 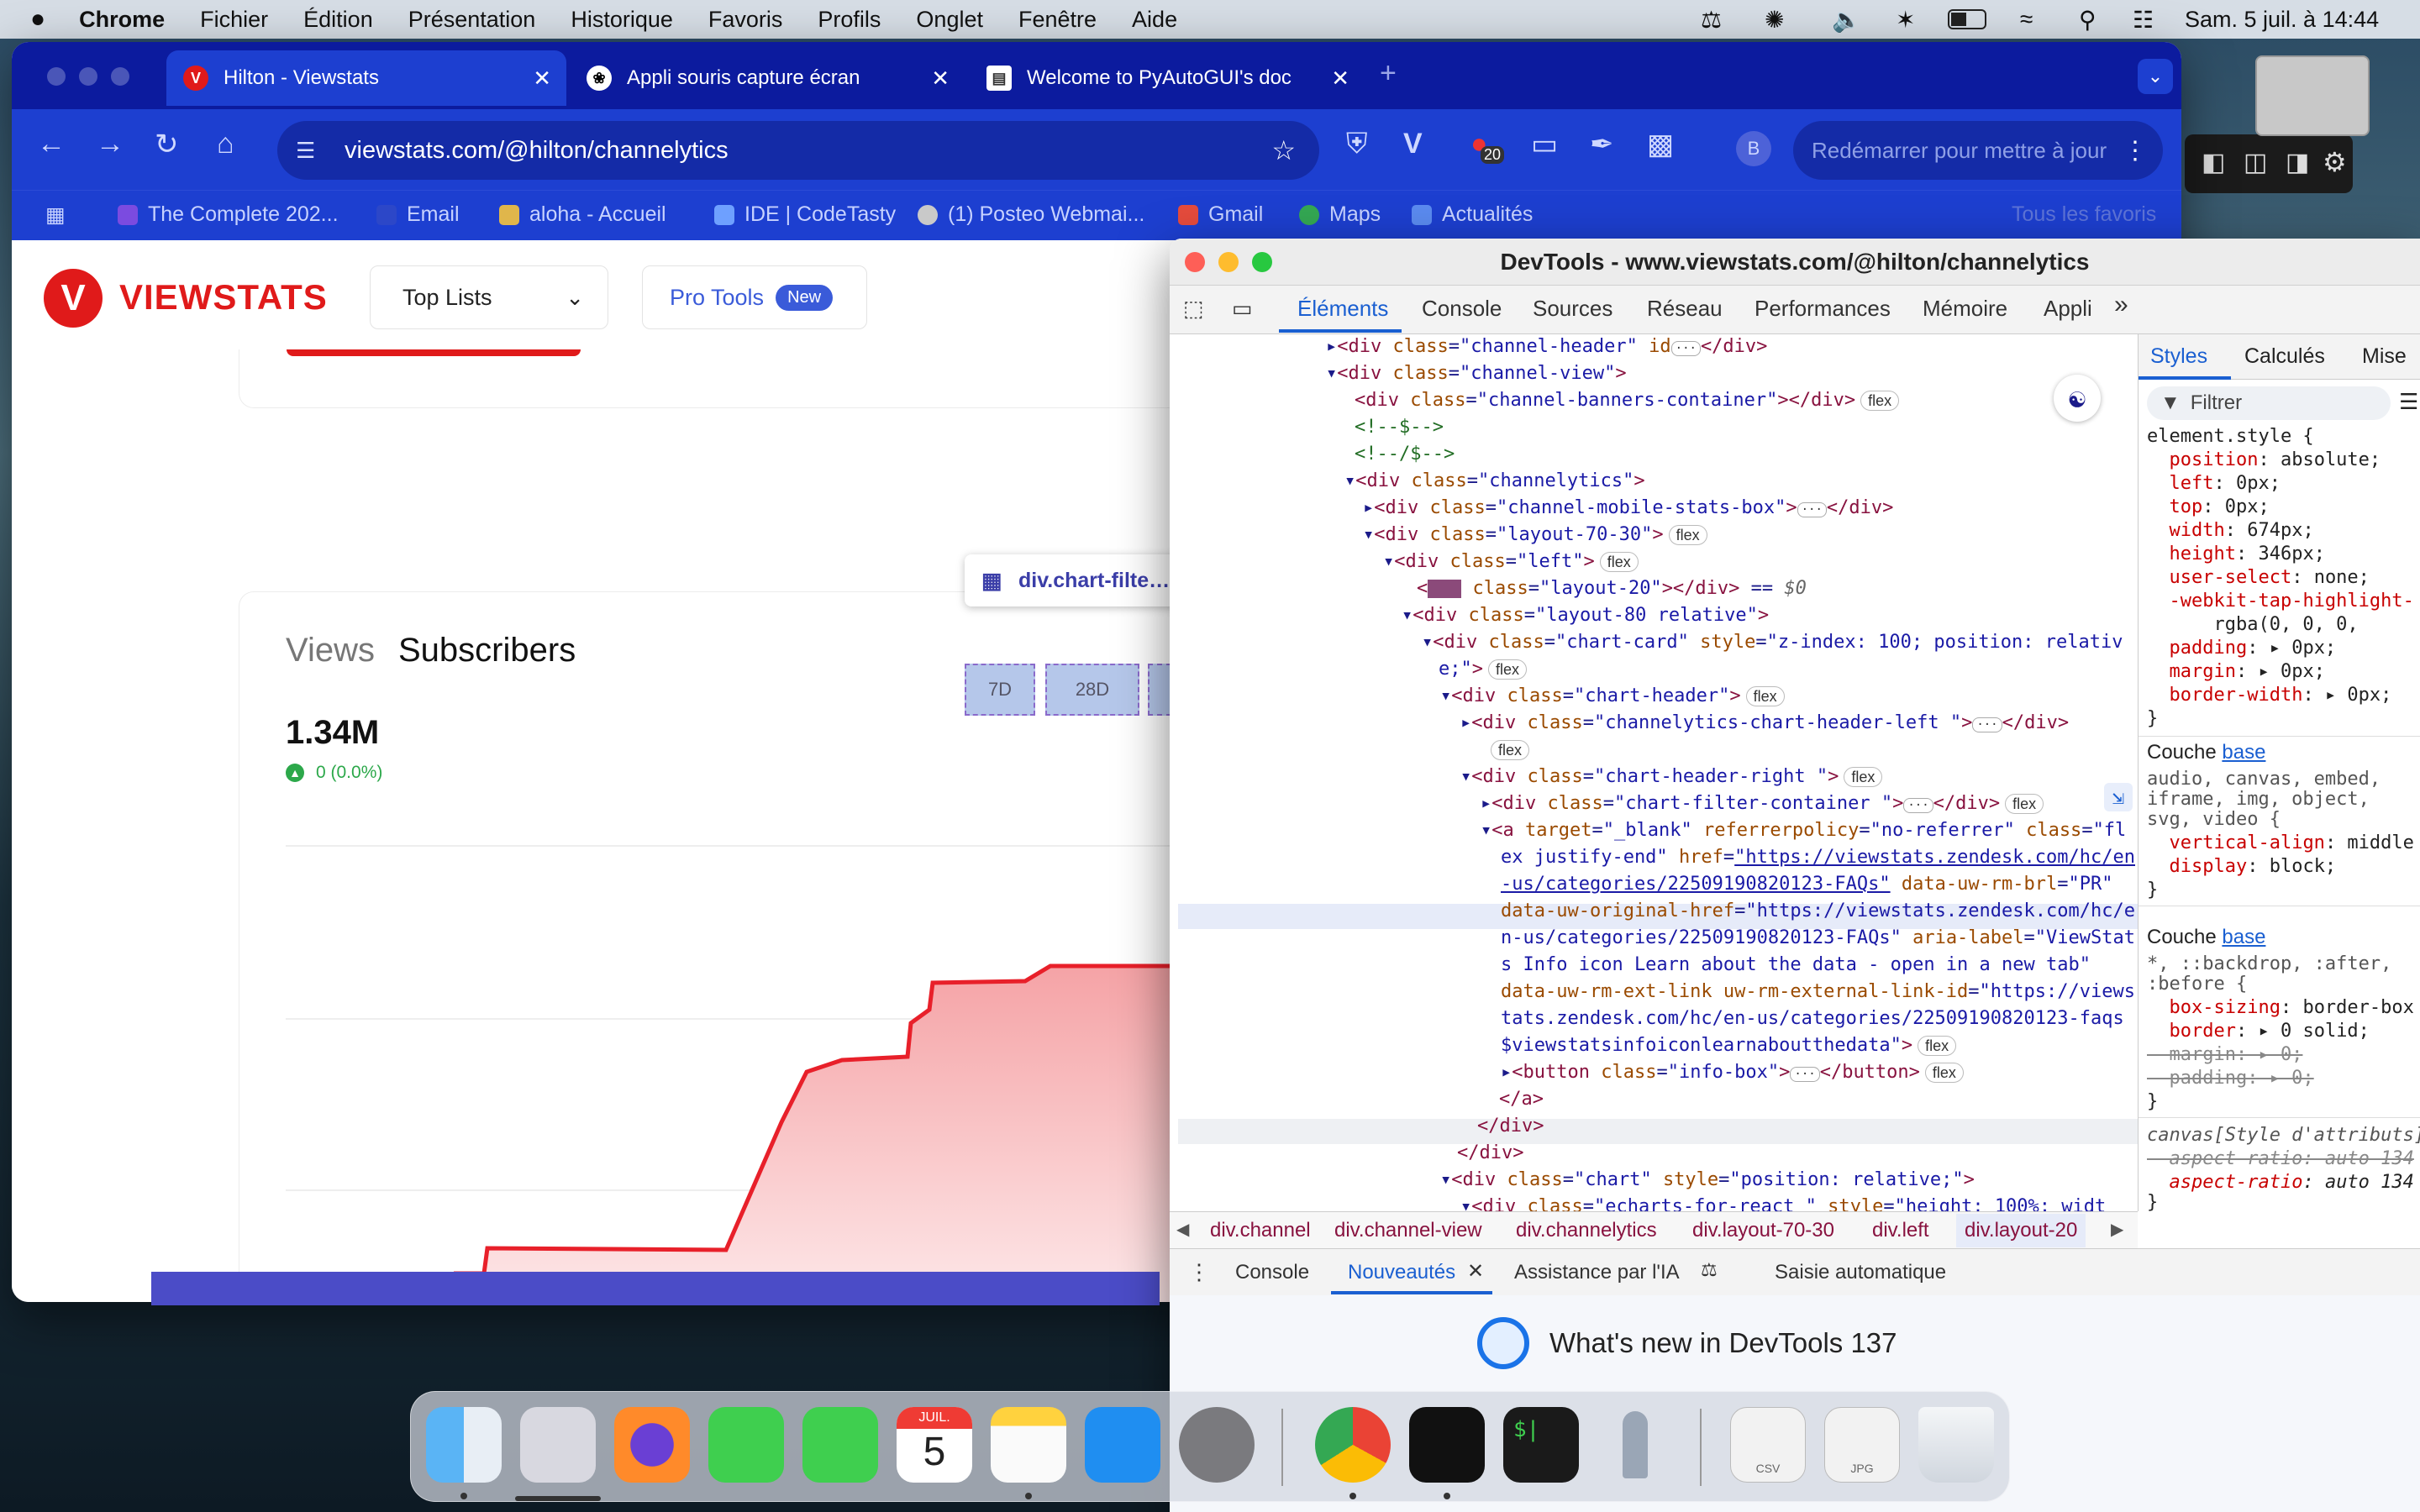 What do you see at coordinates (1586, 615) in the screenshot?
I see `dom-node: ▾<div class="layout-80 relative">` at bounding box center [1586, 615].